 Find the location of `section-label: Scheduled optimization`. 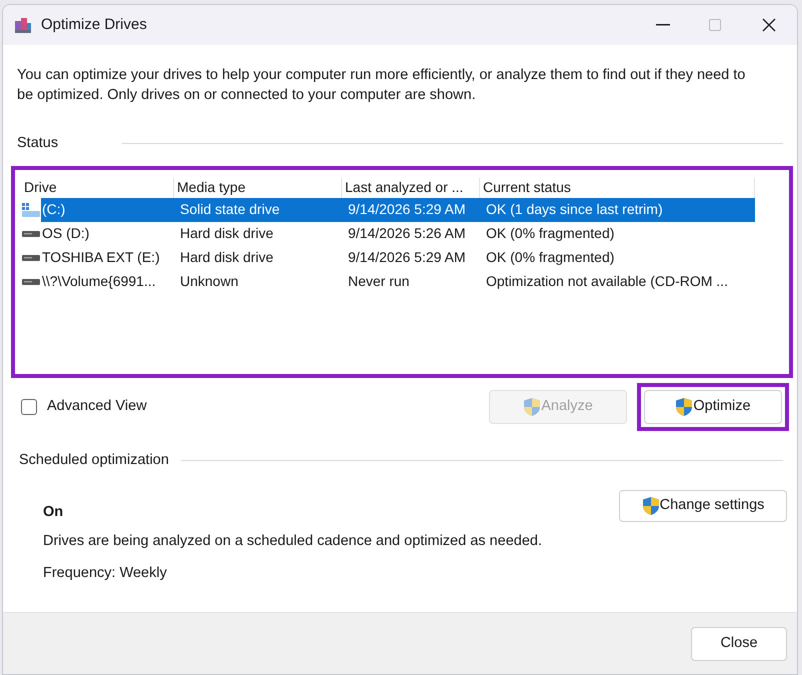

section-label: Scheduled optimization is located at coordinates (94, 460).